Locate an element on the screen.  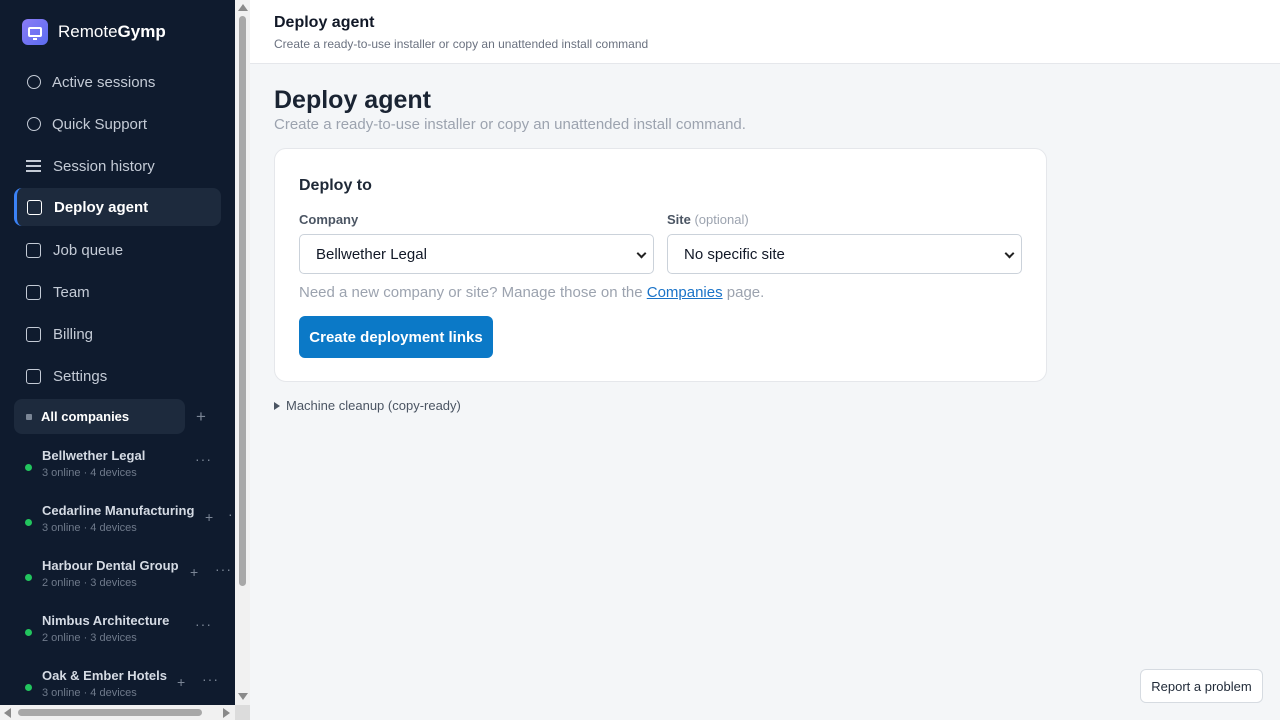
monitor-icon is located at coordinates (35, 32).